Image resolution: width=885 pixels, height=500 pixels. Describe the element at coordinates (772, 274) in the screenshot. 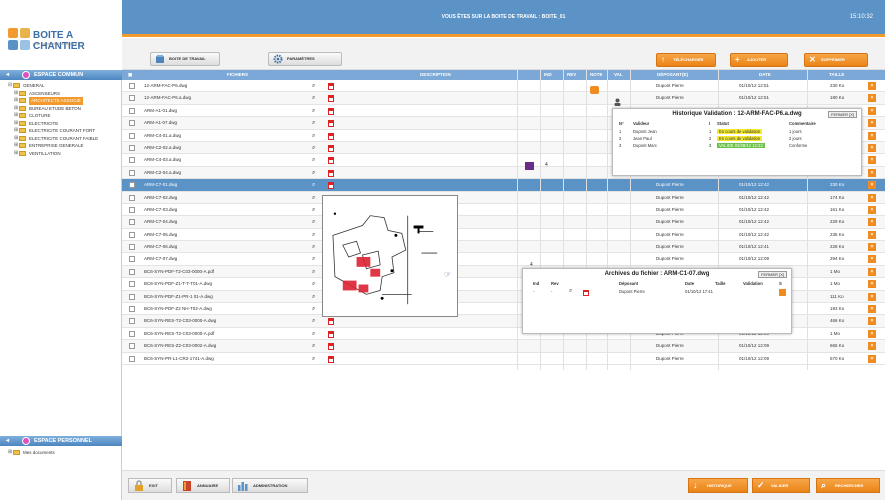

I see `archive-close-button: FERMER [X]` at that location.